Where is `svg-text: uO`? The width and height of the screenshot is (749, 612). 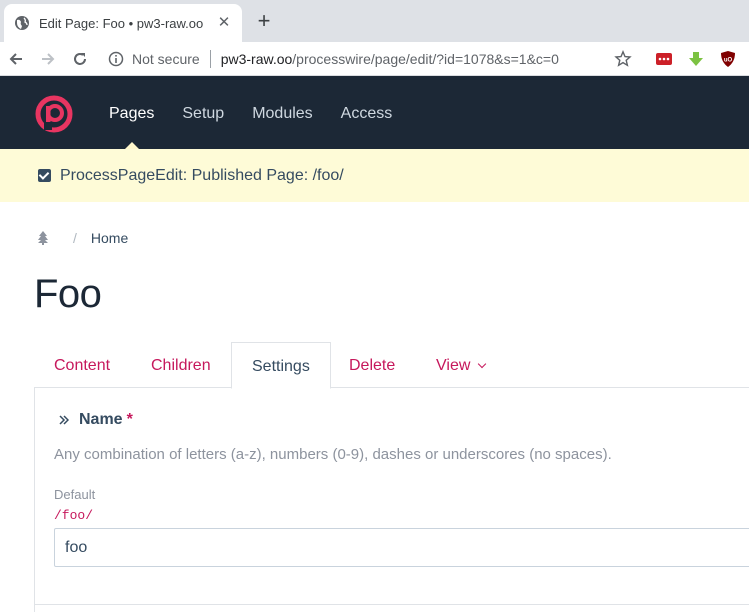
svg-text: uO is located at coordinates (728, 61).